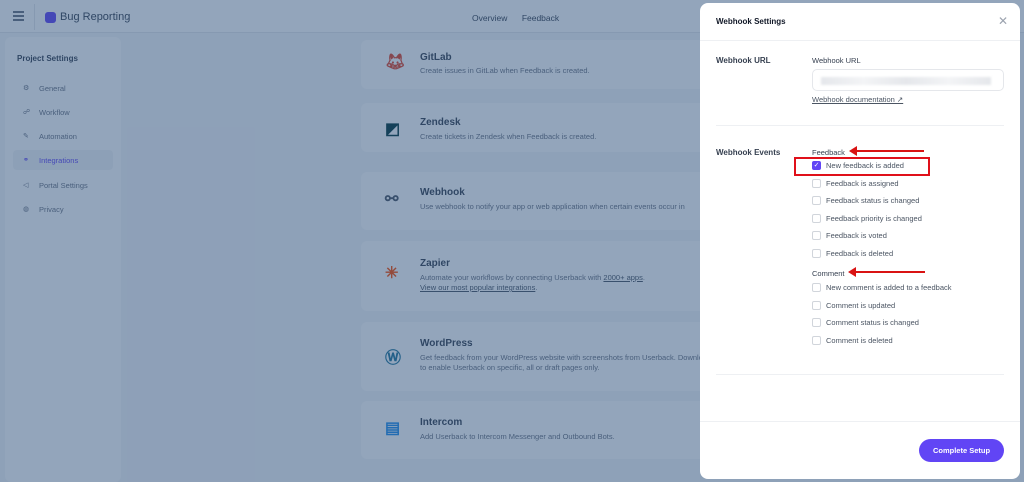  Describe the element at coordinates (889, 287) in the screenshot. I see `checkbox-label: New comment is added to a feedback` at that location.